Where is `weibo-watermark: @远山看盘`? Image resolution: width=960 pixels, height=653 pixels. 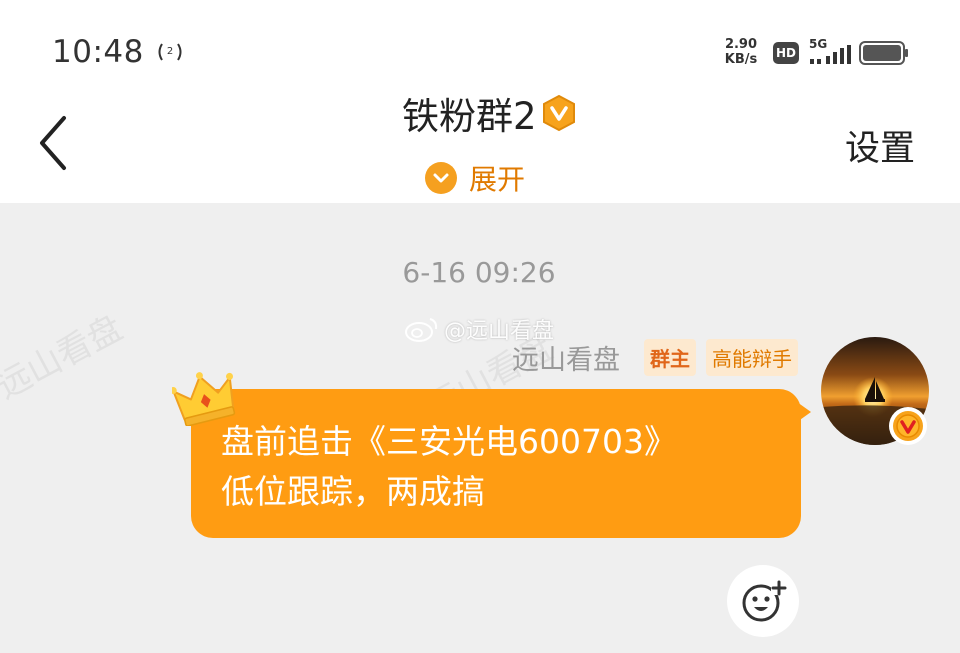
weibo-watermark: @远山看盘 is located at coordinates (479, 329).